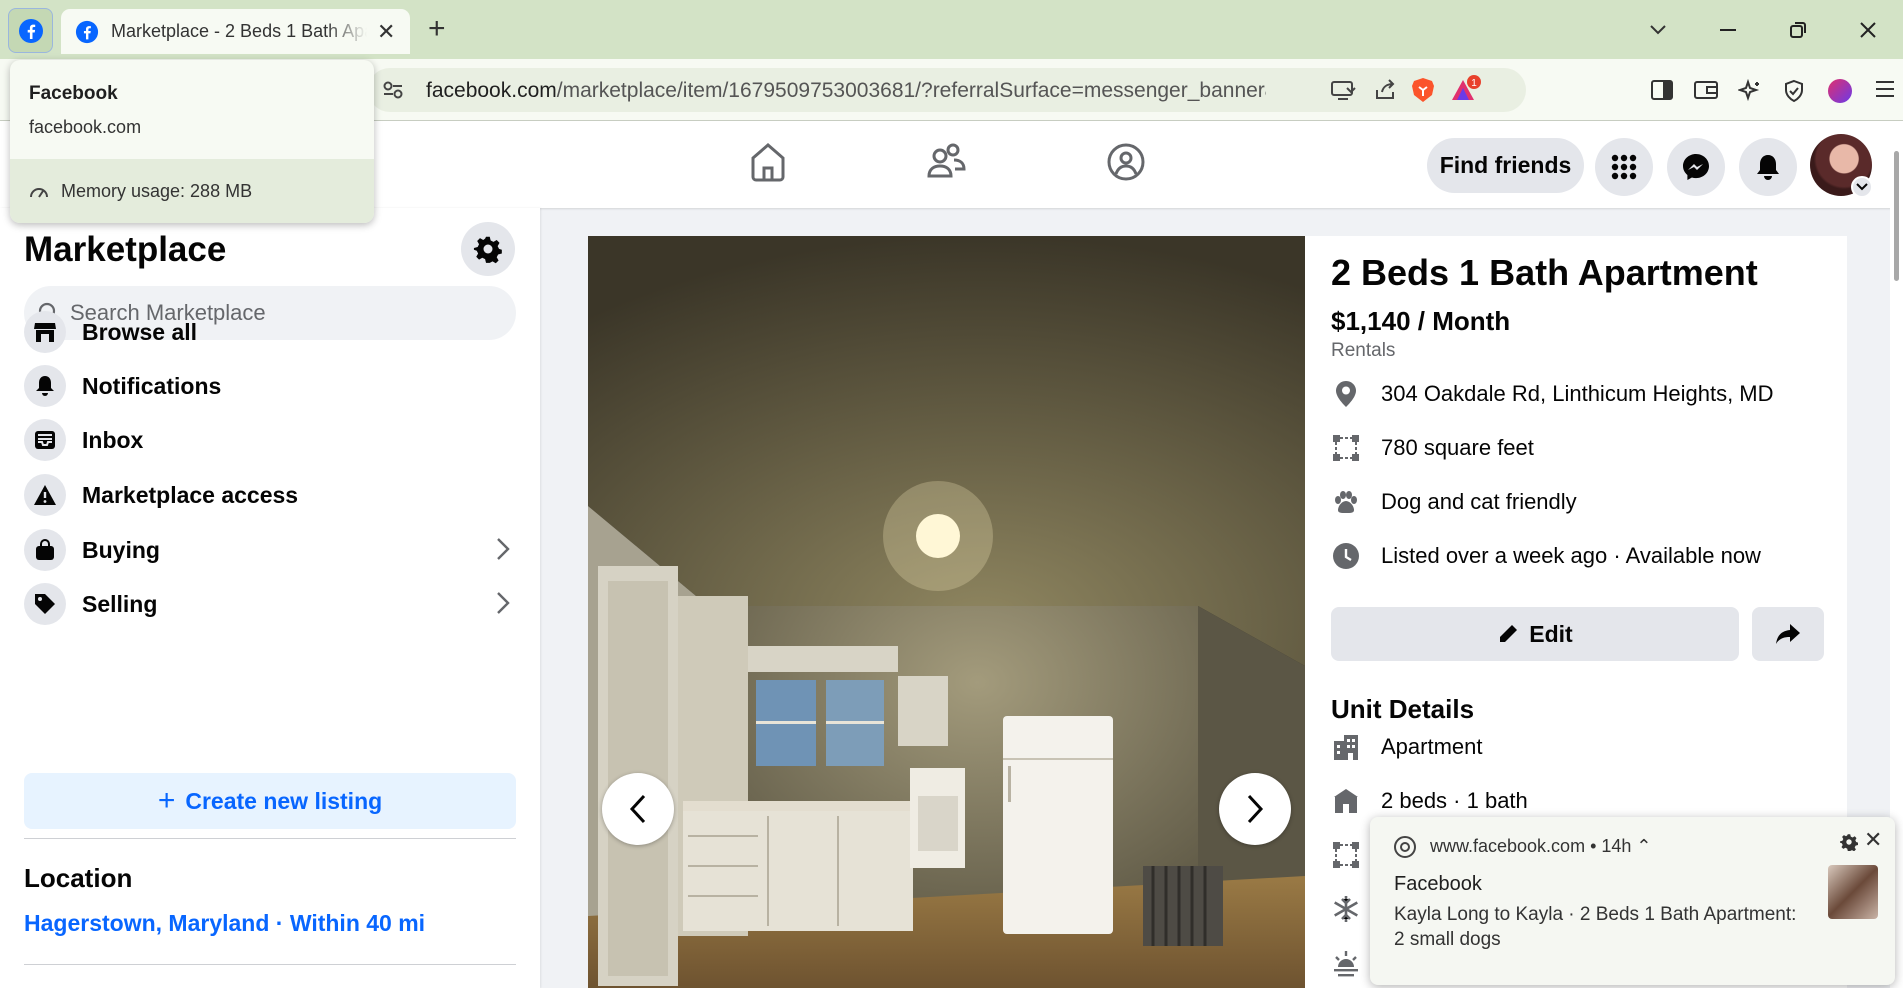 The height and width of the screenshot is (988, 1903). What do you see at coordinates (270, 604) in the screenshot?
I see `sidebar-item-selling: Selling` at bounding box center [270, 604].